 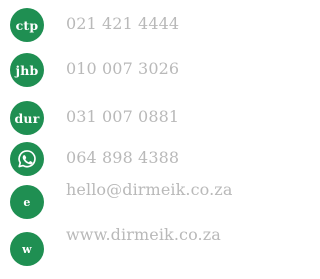 I want to click on website-link: www.dirmeik.co.za, so click(x=143, y=234).